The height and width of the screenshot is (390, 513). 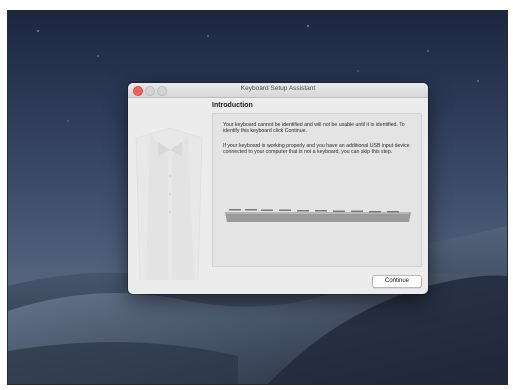 I want to click on page-title: Introduction, so click(x=232, y=105).